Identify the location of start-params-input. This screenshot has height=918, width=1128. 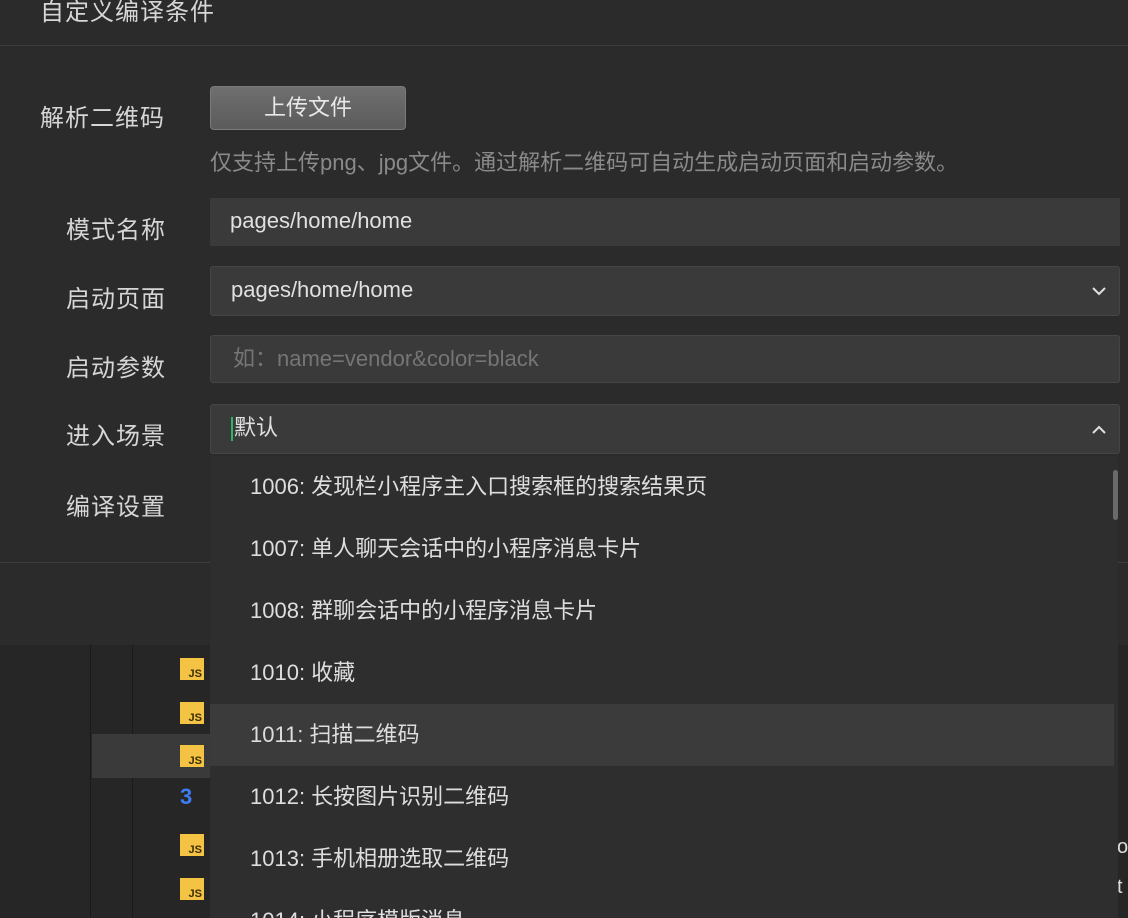
(663, 359).